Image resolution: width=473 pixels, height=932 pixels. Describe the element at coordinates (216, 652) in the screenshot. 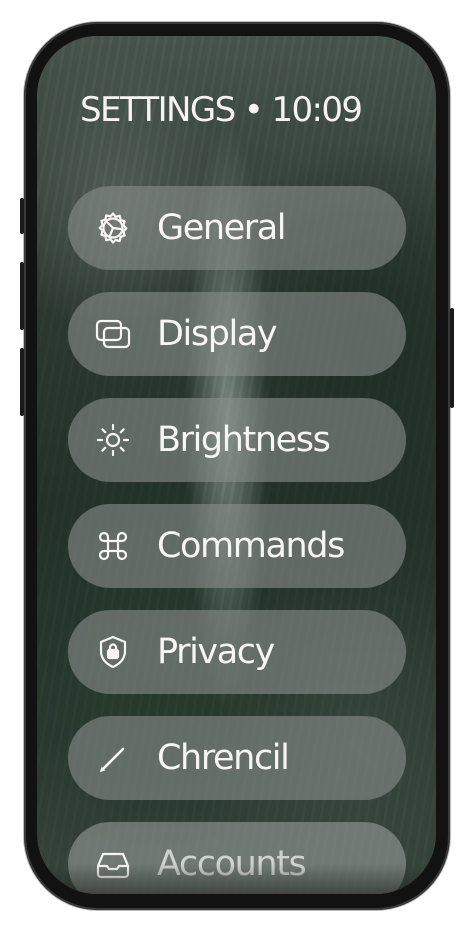

I see `menu-item-label: Privacy` at that location.